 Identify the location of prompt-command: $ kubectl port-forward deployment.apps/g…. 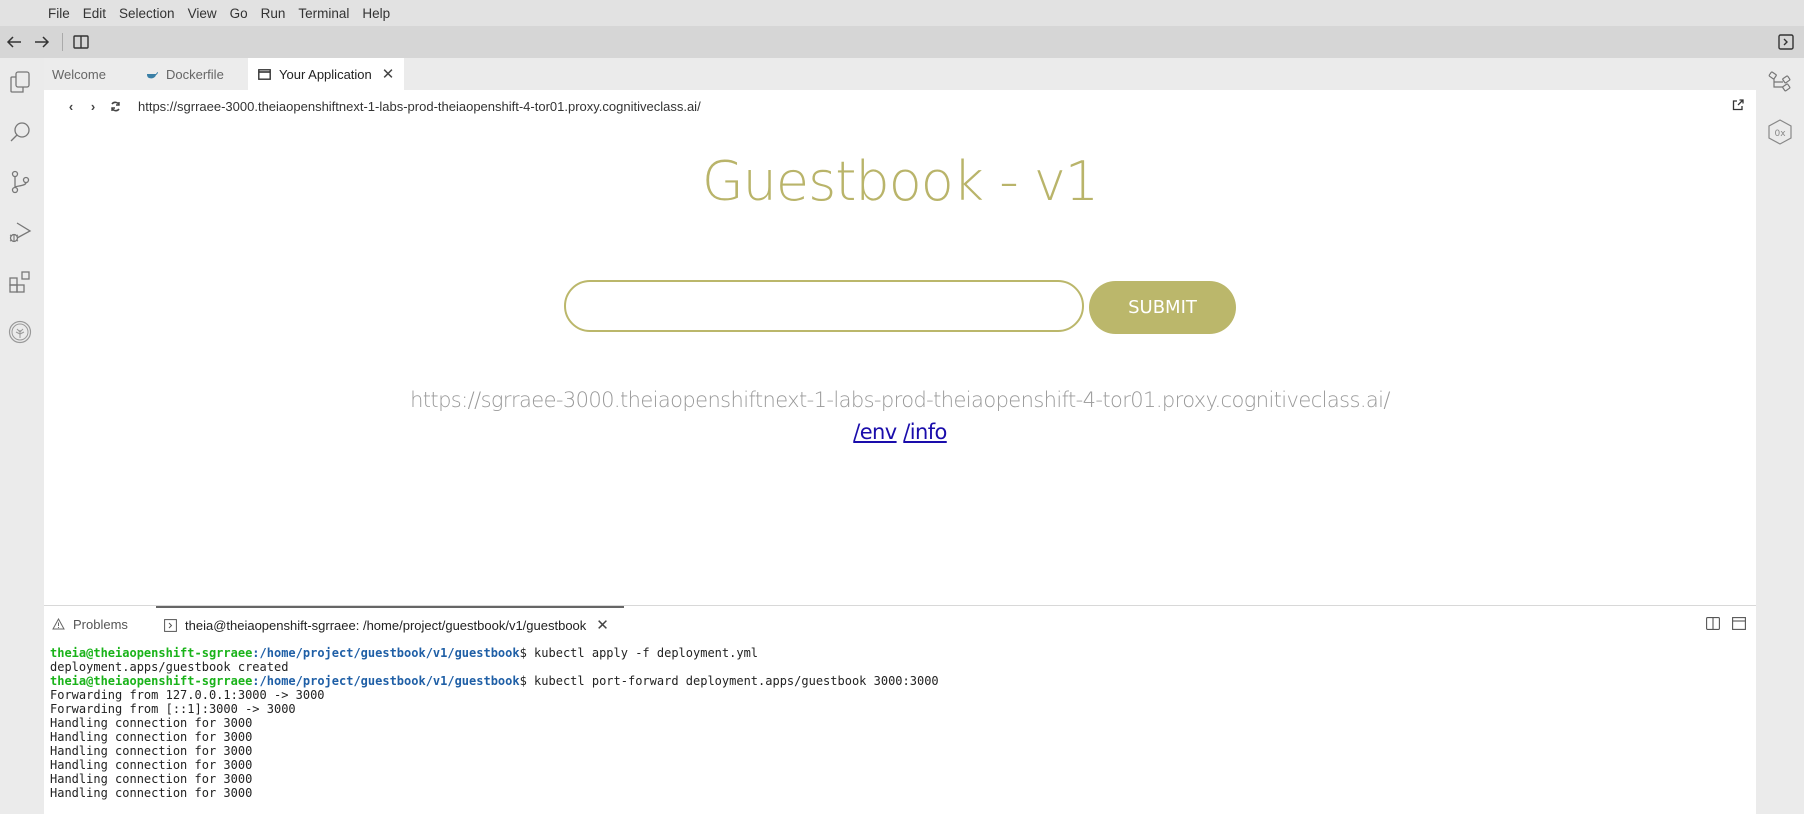
(729, 681).